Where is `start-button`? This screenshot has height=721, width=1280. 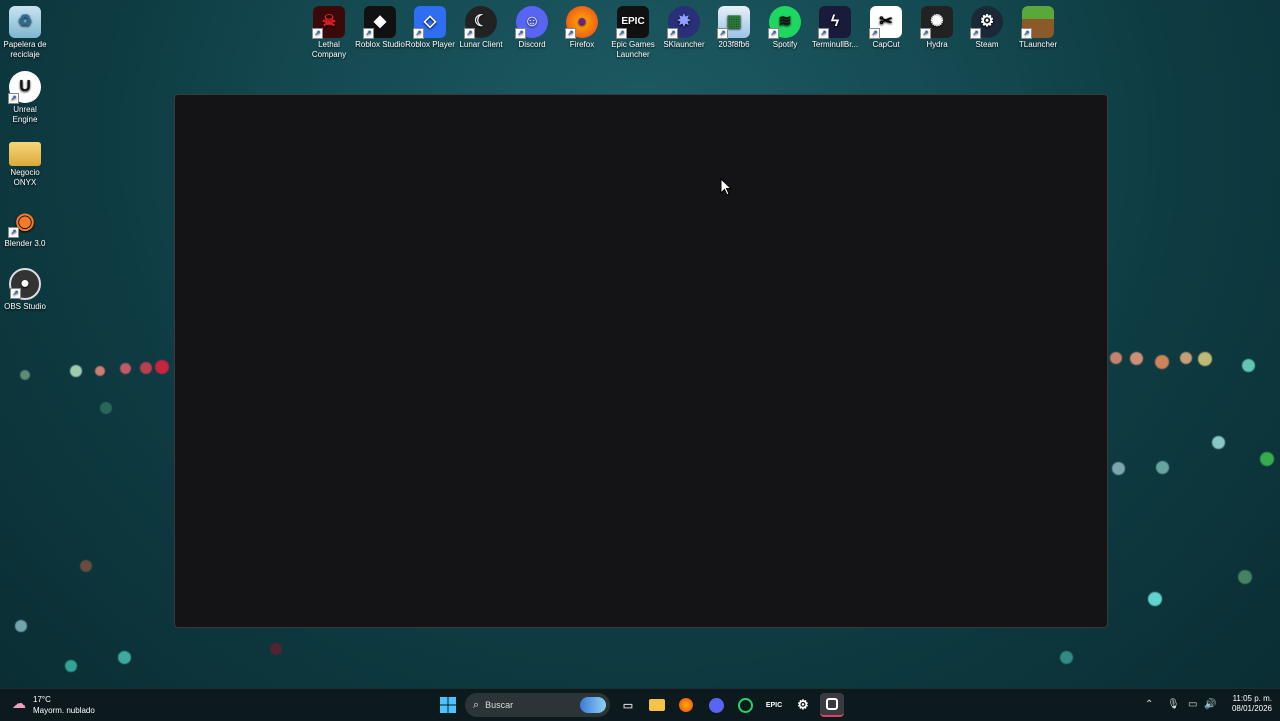
start-button is located at coordinates (448, 705).